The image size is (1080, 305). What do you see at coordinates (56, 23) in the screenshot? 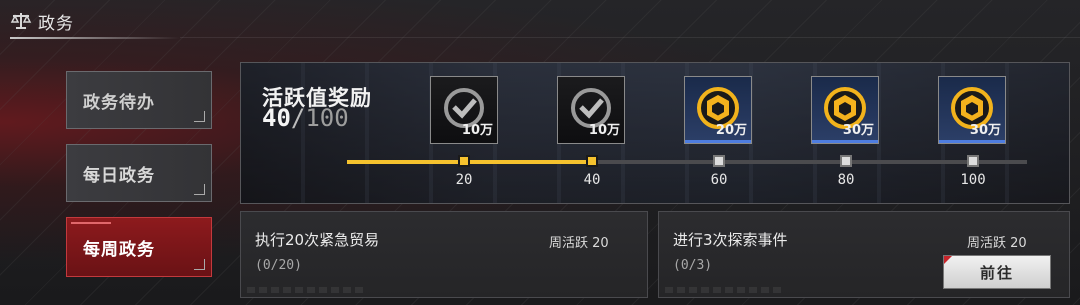
I see `page-title: 政务` at bounding box center [56, 23].